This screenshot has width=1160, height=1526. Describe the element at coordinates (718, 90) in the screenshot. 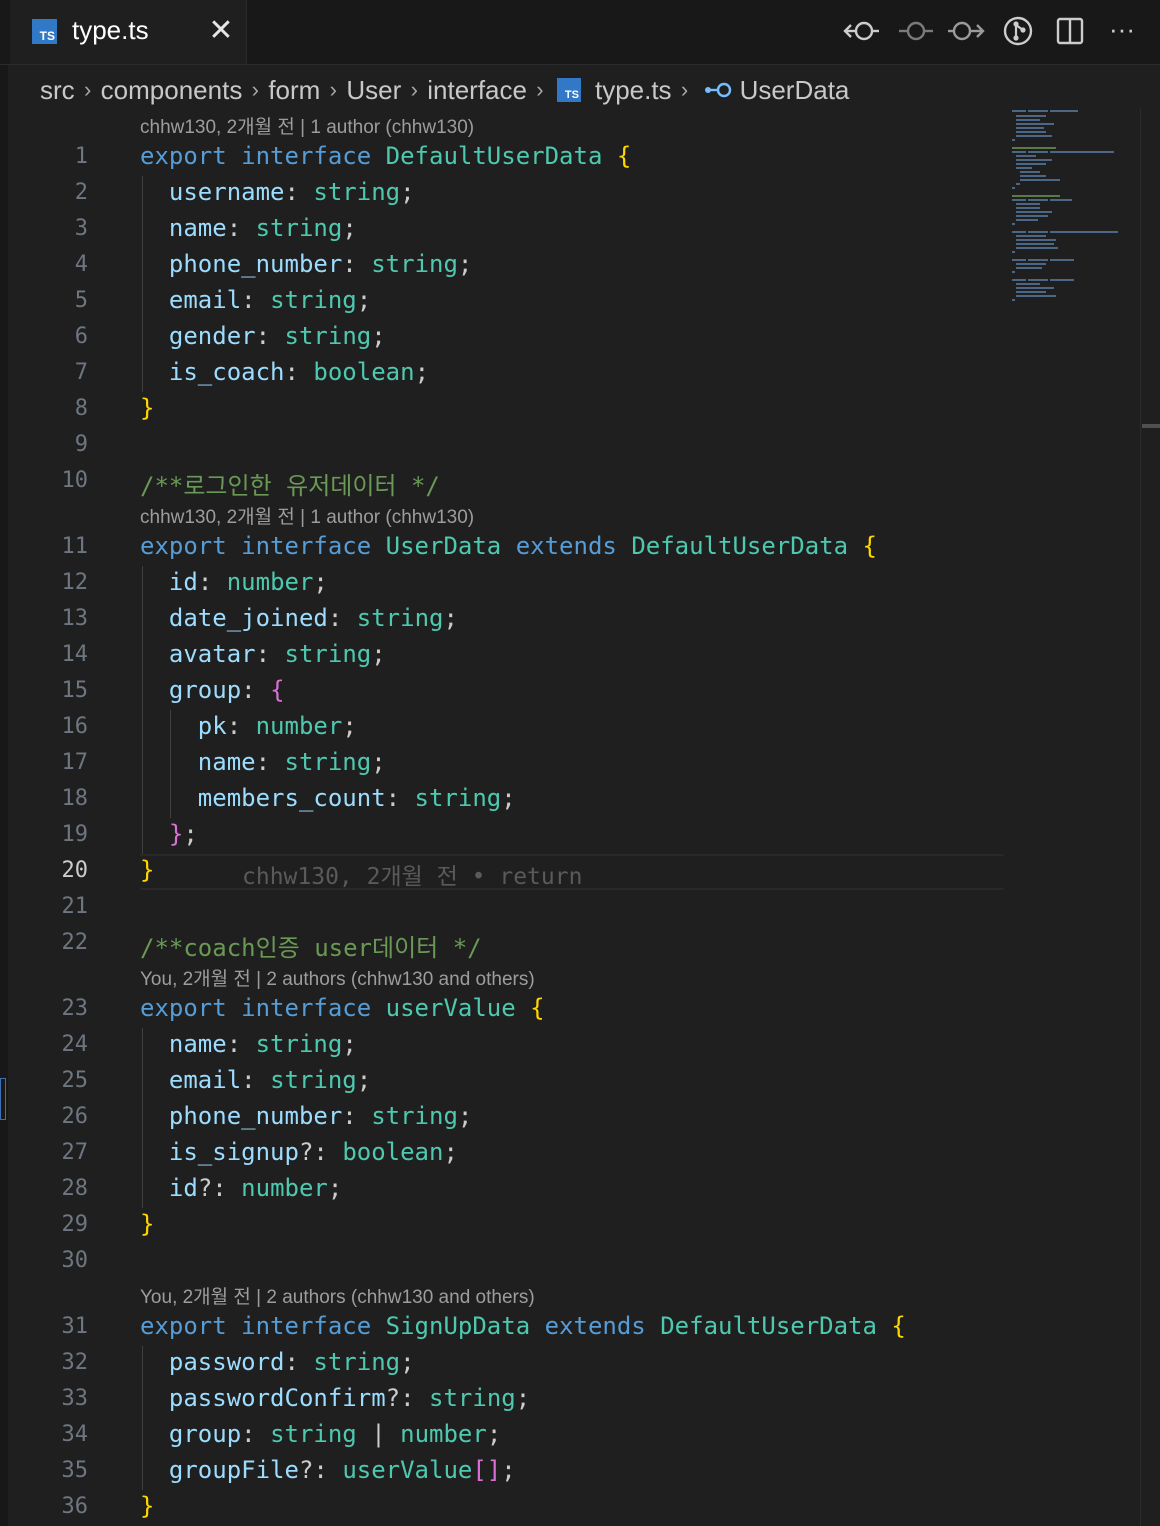

I see `interface-symbol-icon` at that location.